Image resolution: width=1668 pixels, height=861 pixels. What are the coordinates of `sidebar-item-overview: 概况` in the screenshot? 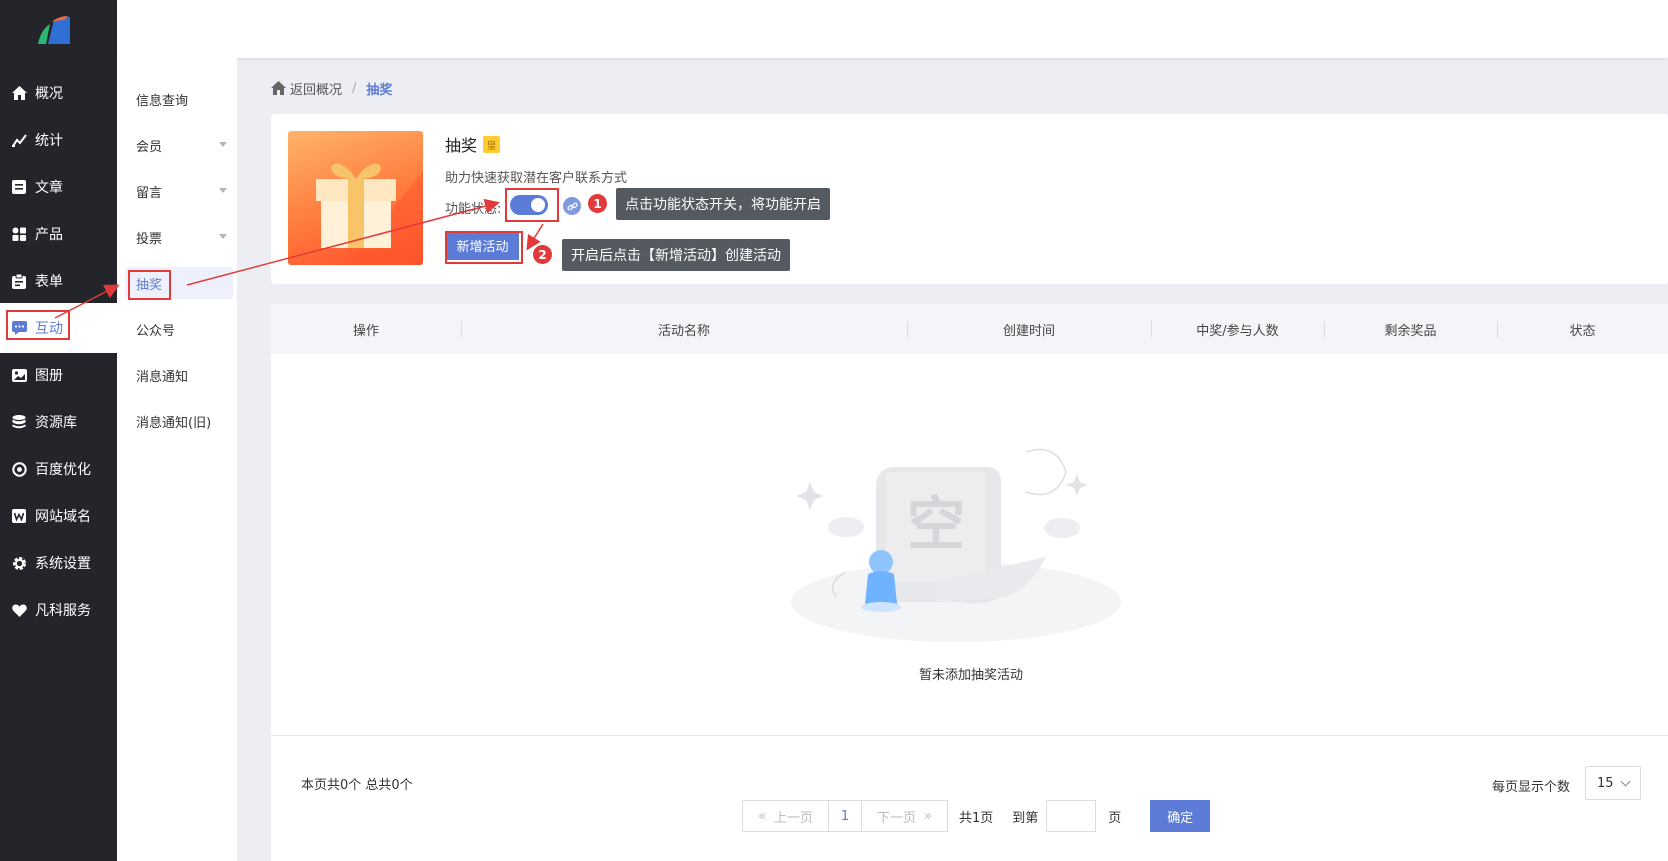 It's located at (58, 93).